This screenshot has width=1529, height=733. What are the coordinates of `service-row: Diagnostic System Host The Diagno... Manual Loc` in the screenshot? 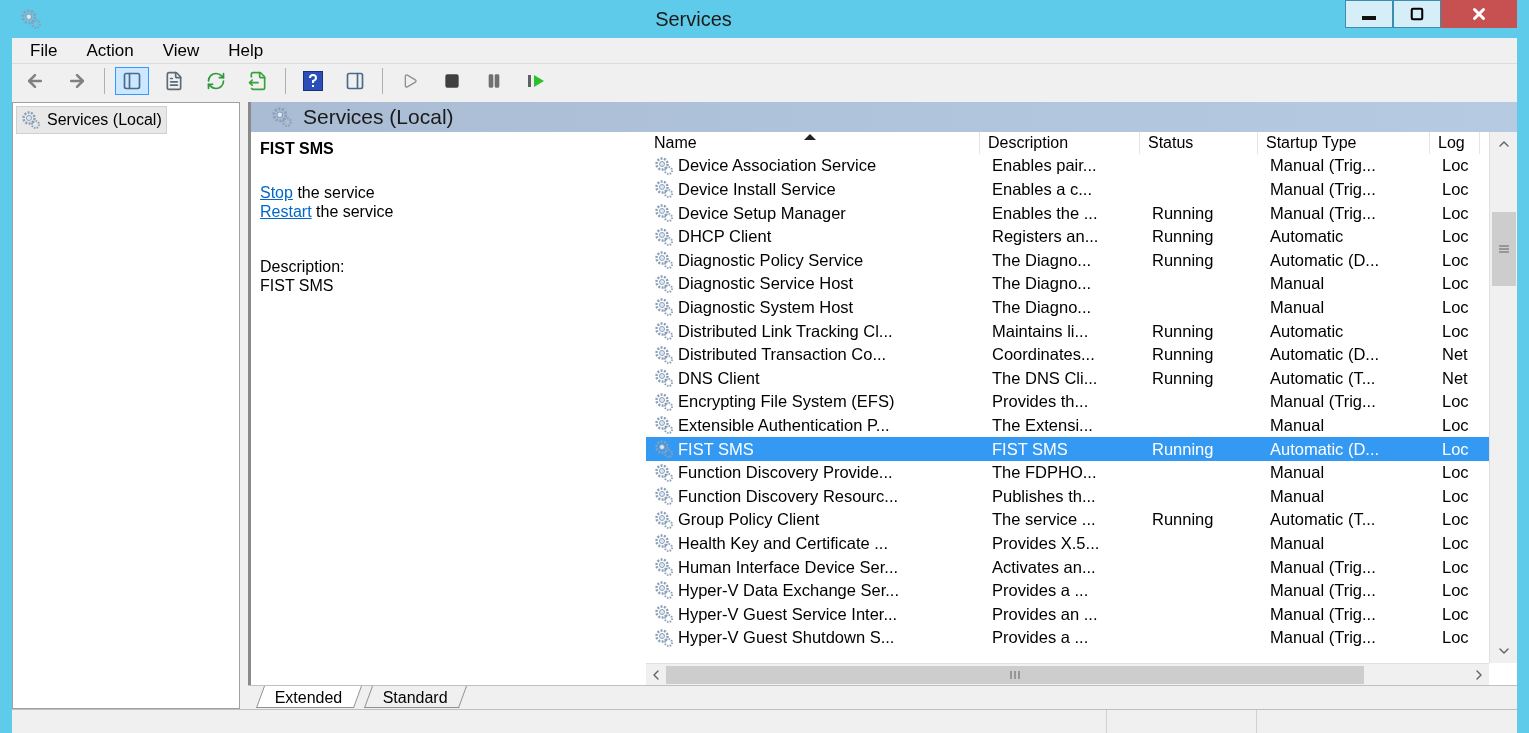 It's located at (1067, 307).